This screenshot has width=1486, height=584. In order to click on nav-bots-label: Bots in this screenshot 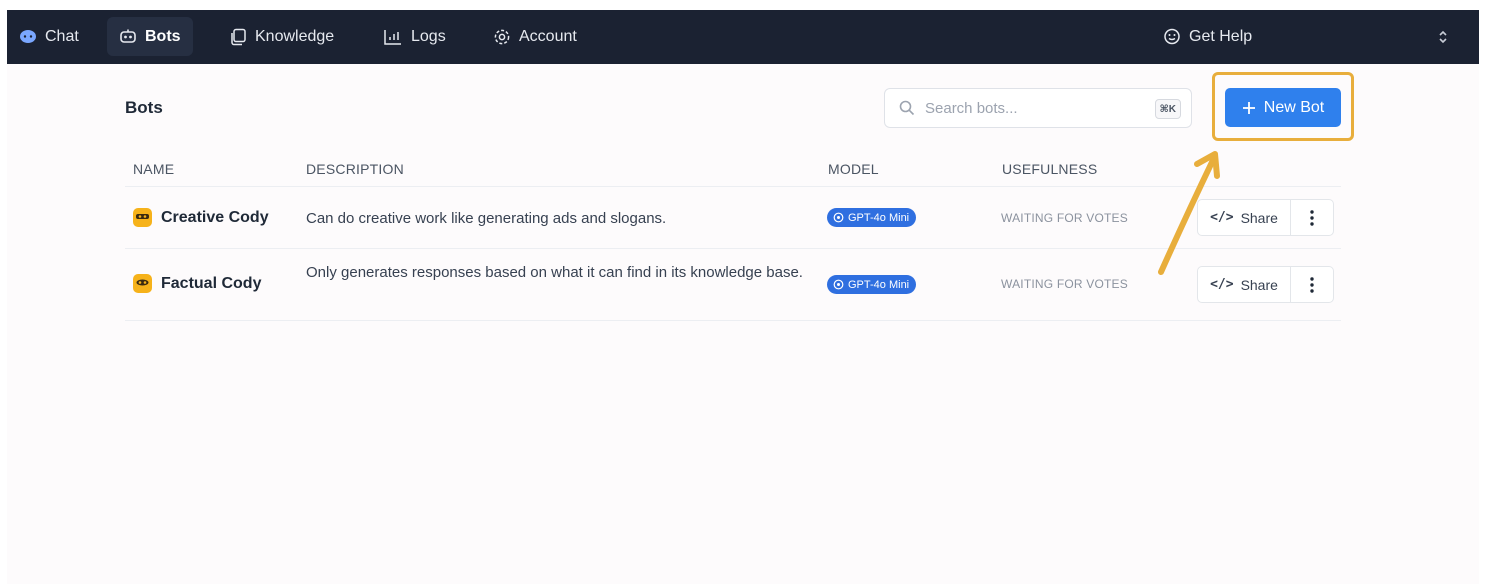, I will do `click(163, 36)`.